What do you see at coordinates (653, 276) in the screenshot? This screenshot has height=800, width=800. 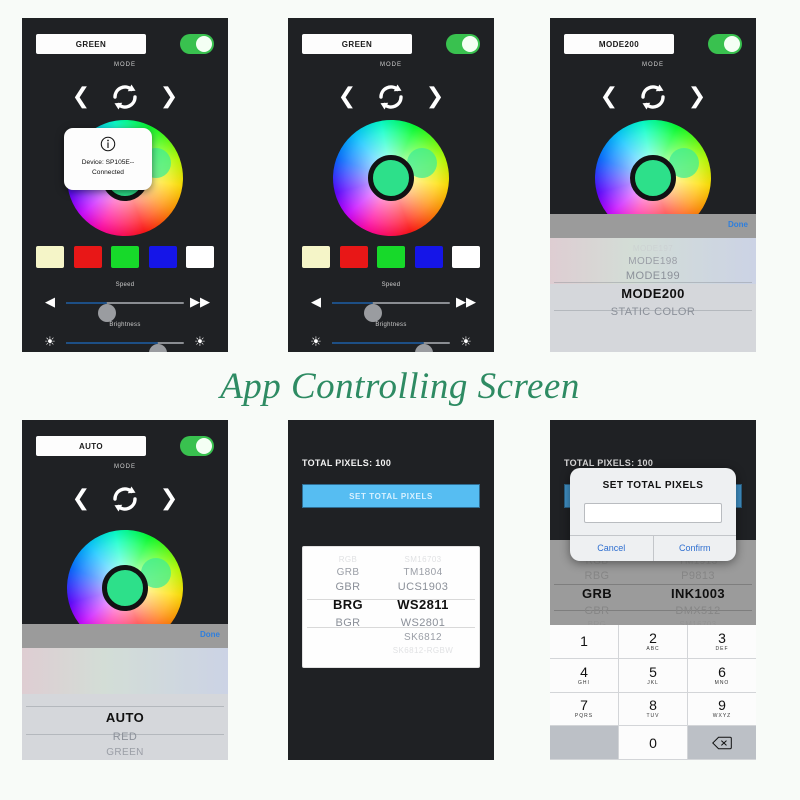 I see `picker-item: MODE199` at bounding box center [653, 276].